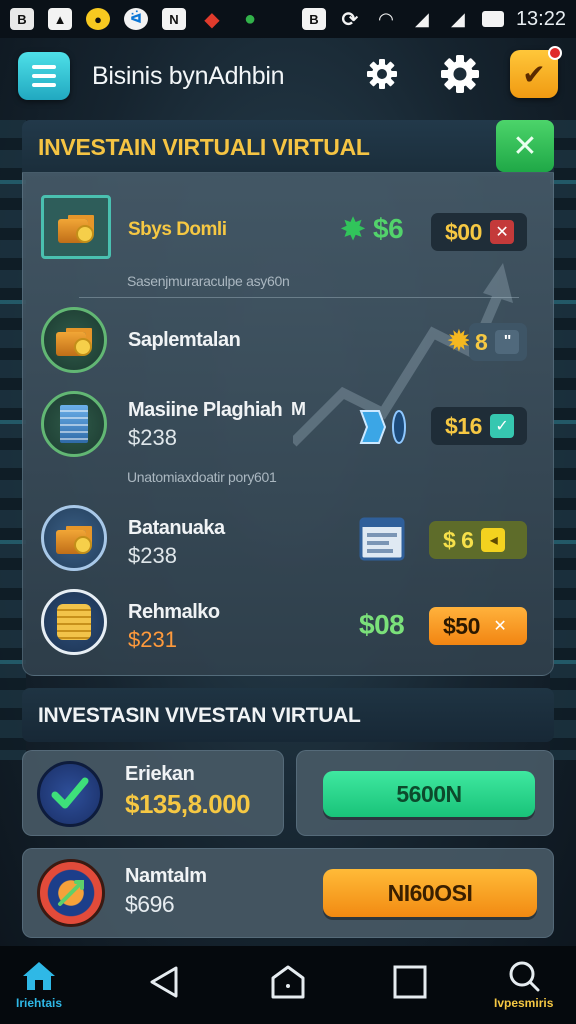  Describe the element at coordinates (74, 424) in the screenshot. I see `building-icon` at that location.